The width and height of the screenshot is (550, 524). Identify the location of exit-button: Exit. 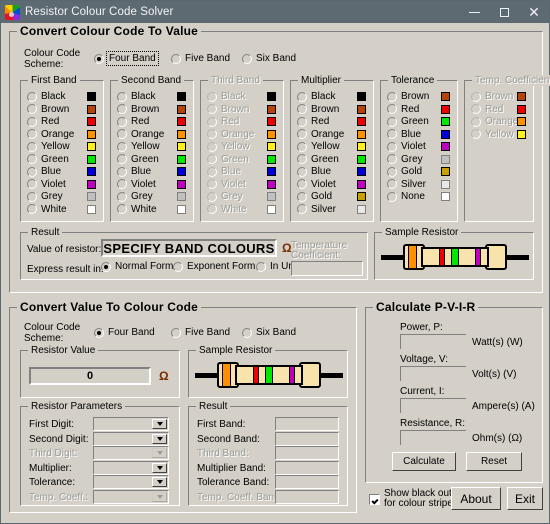
(525, 498).